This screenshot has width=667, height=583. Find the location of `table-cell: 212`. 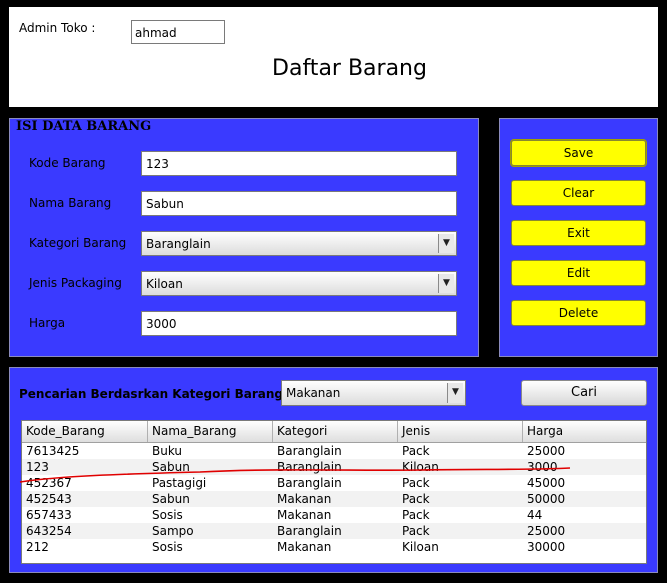

table-cell: 212 is located at coordinates (37, 547).